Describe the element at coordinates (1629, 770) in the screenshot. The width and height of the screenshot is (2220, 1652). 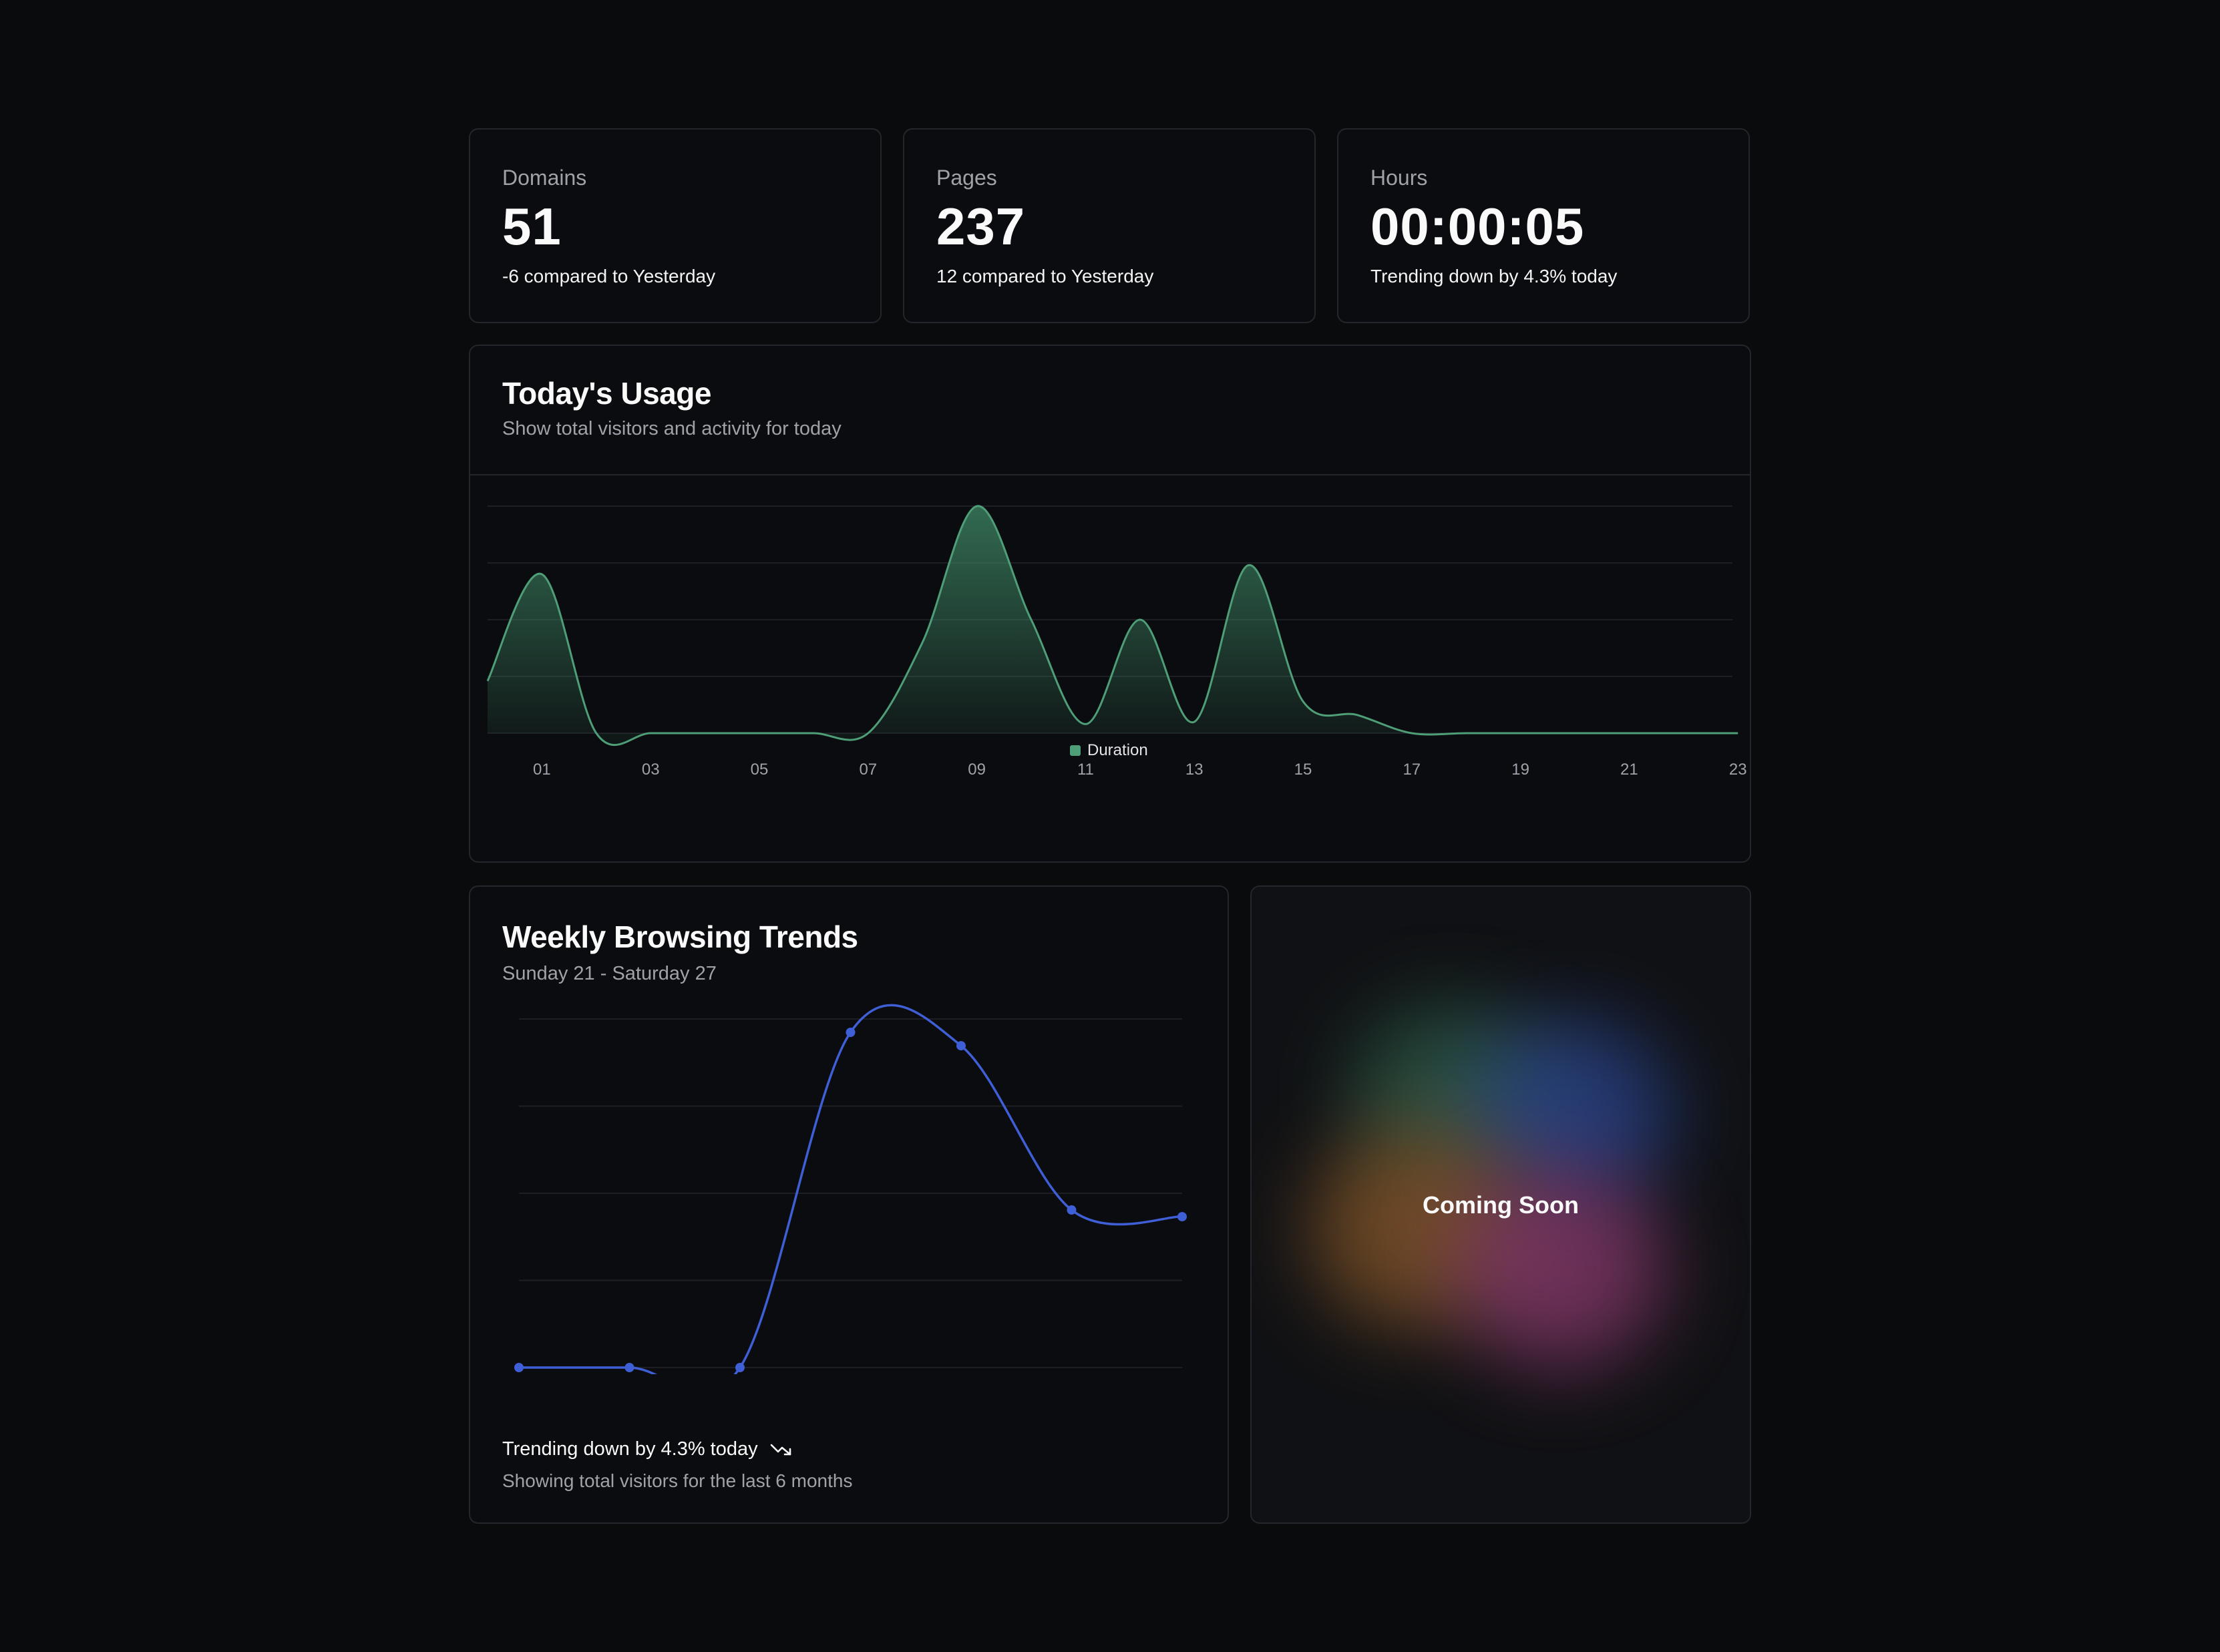
I see `x-tick-label: 21` at that location.